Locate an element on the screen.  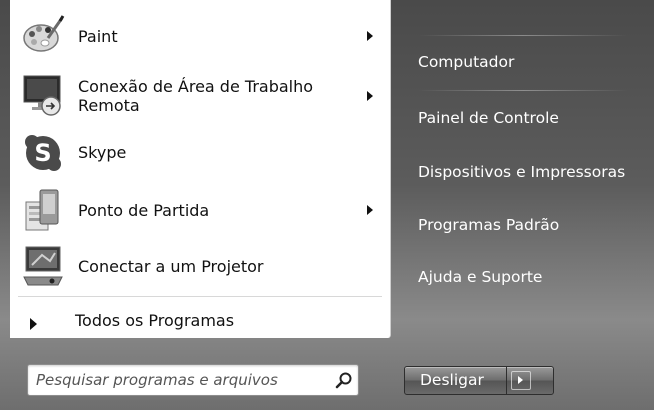
program-label-line2: Remota is located at coordinates (109, 105).